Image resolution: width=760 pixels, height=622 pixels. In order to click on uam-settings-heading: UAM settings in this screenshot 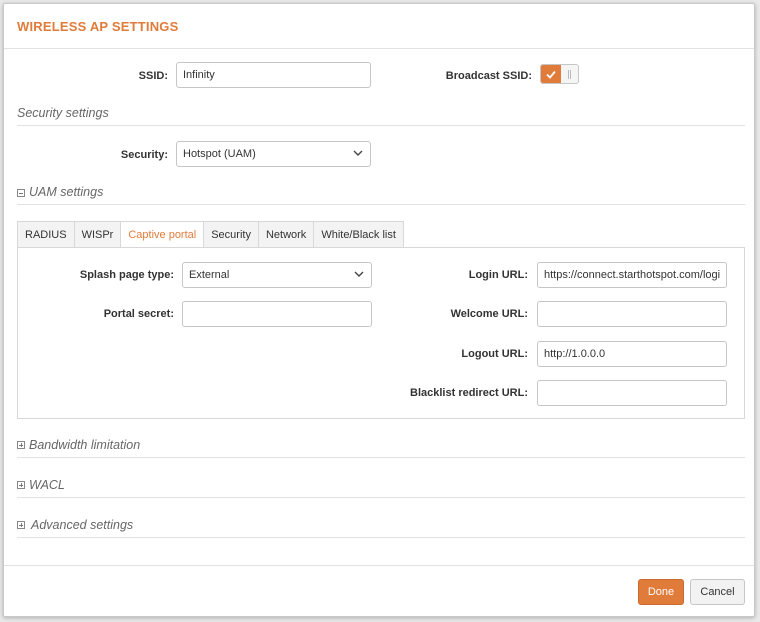, I will do `click(66, 192)`.